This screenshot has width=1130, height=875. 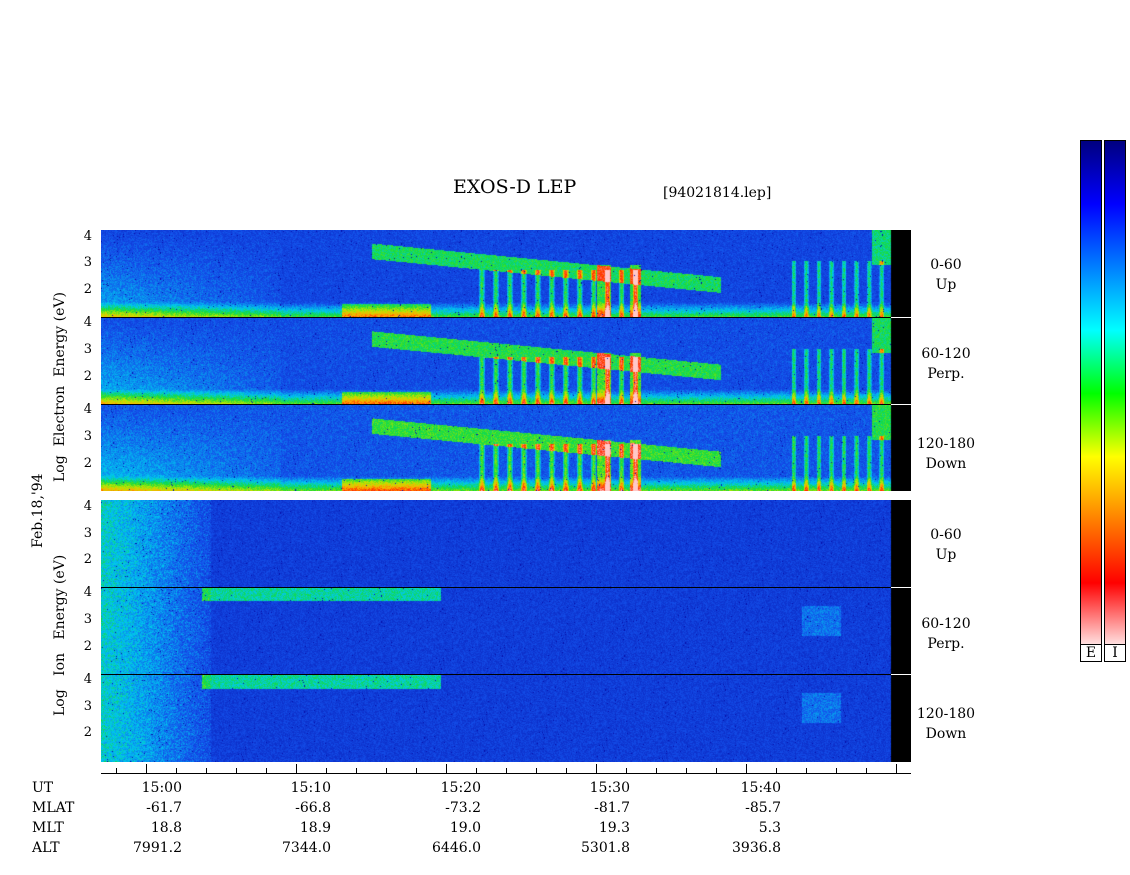 I want to click on angle-label-e-down: 120-180 Down, so click(x=946, y=454).